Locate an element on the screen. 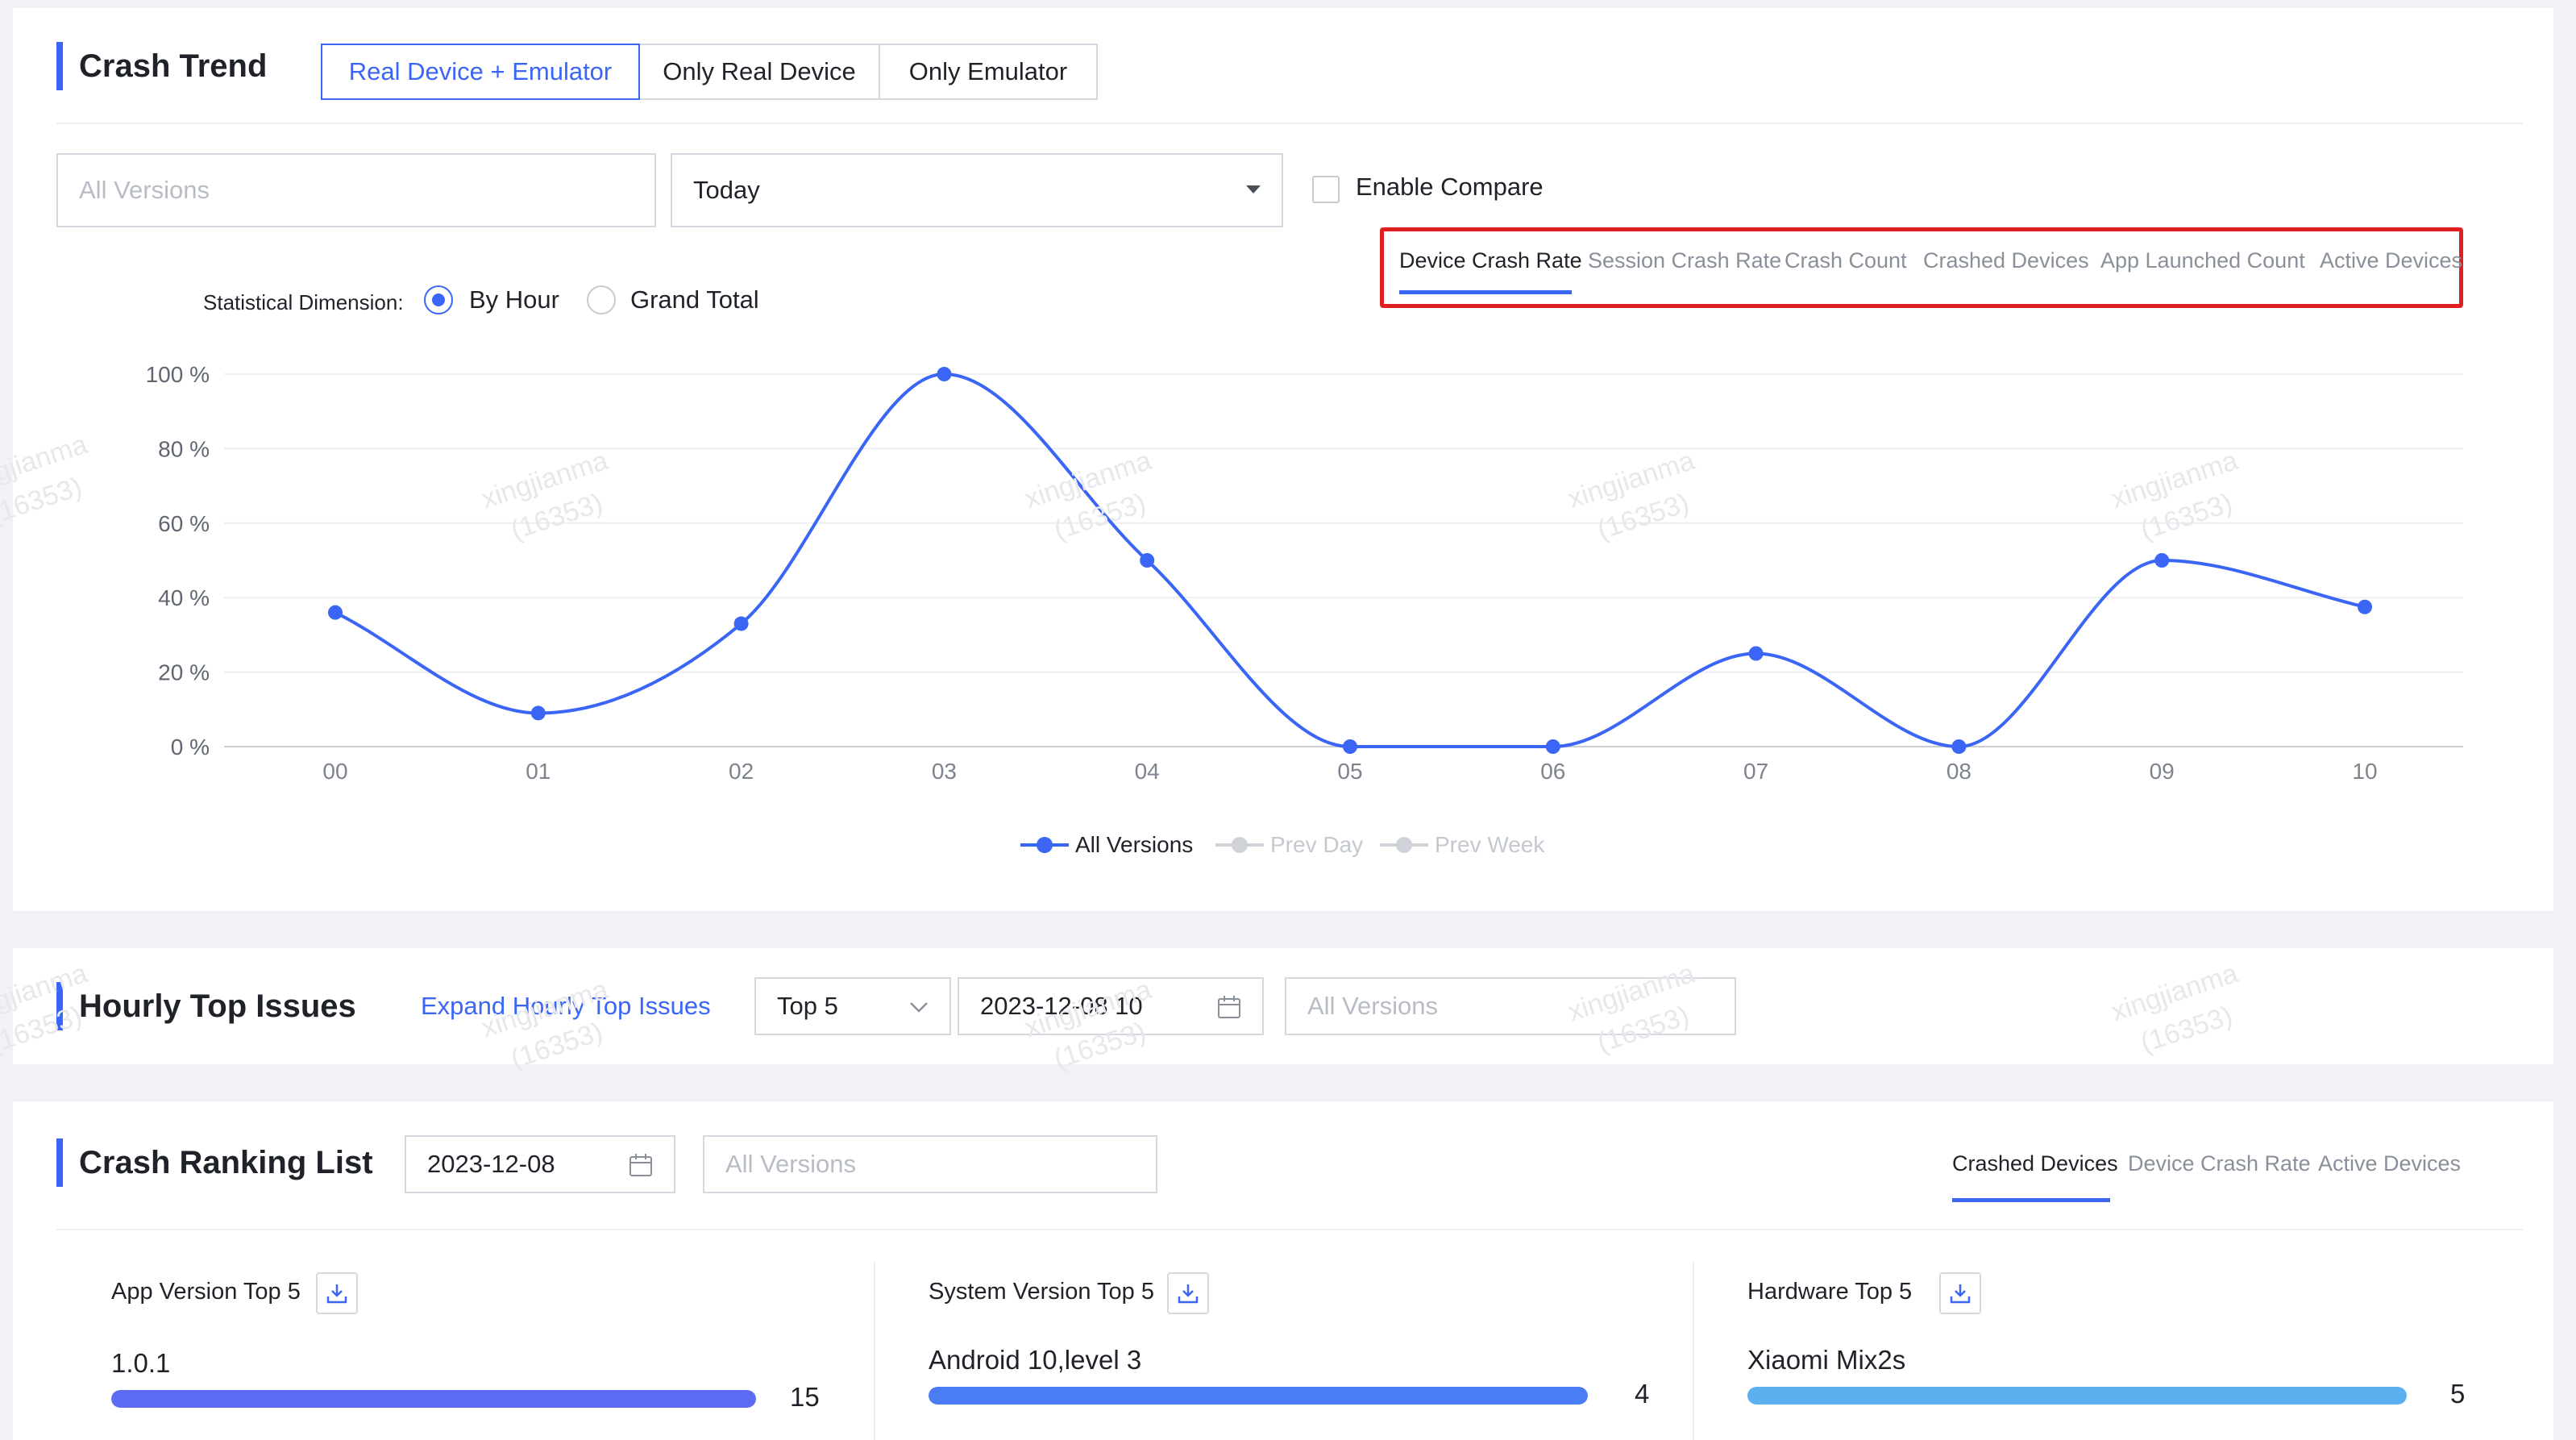 The width and height of the screenshot is (2576, 1440). app-version-item-value: 15 is located at coordinates (805, 1397).